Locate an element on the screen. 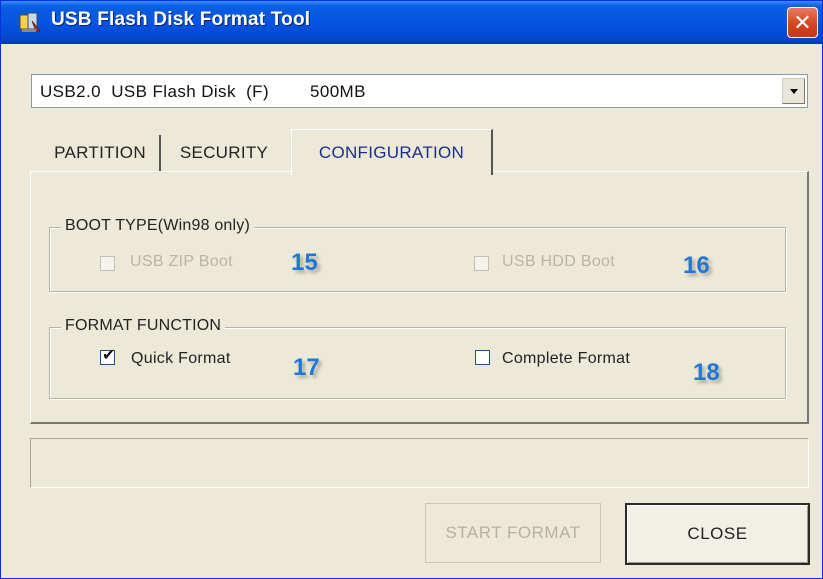 This screenshot has height=579, width=823. chevron-down-icon is located at coordinates (794, 91).